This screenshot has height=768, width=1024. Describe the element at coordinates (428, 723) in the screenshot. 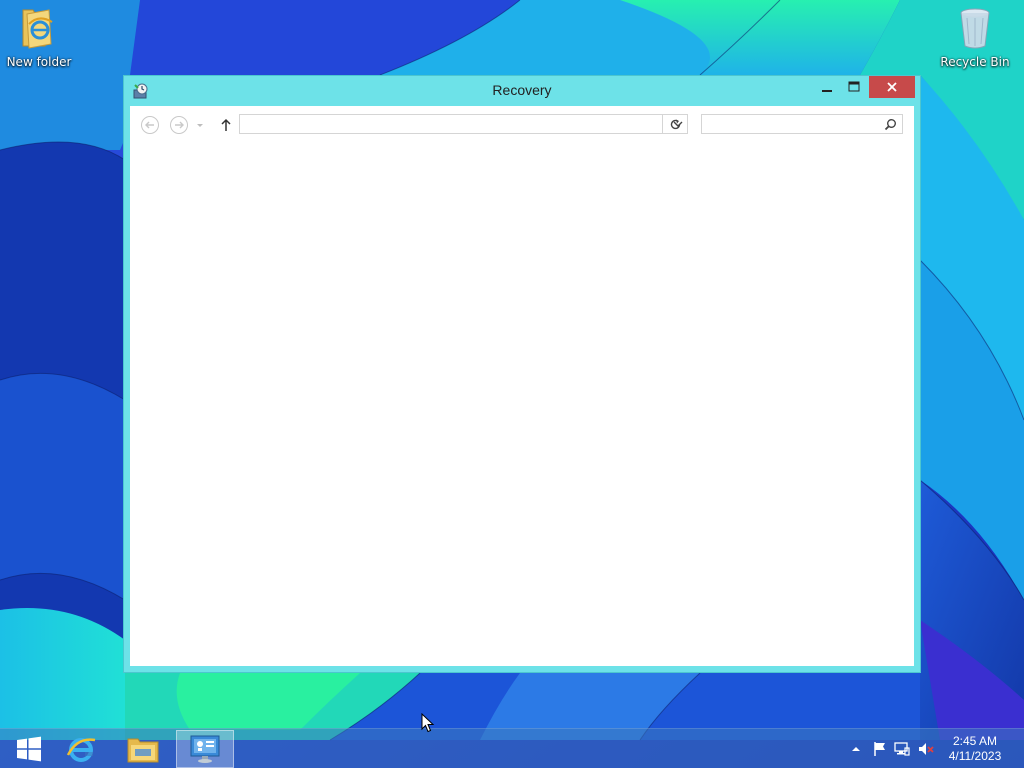

I see `mouse-cursor-icon` at that location.